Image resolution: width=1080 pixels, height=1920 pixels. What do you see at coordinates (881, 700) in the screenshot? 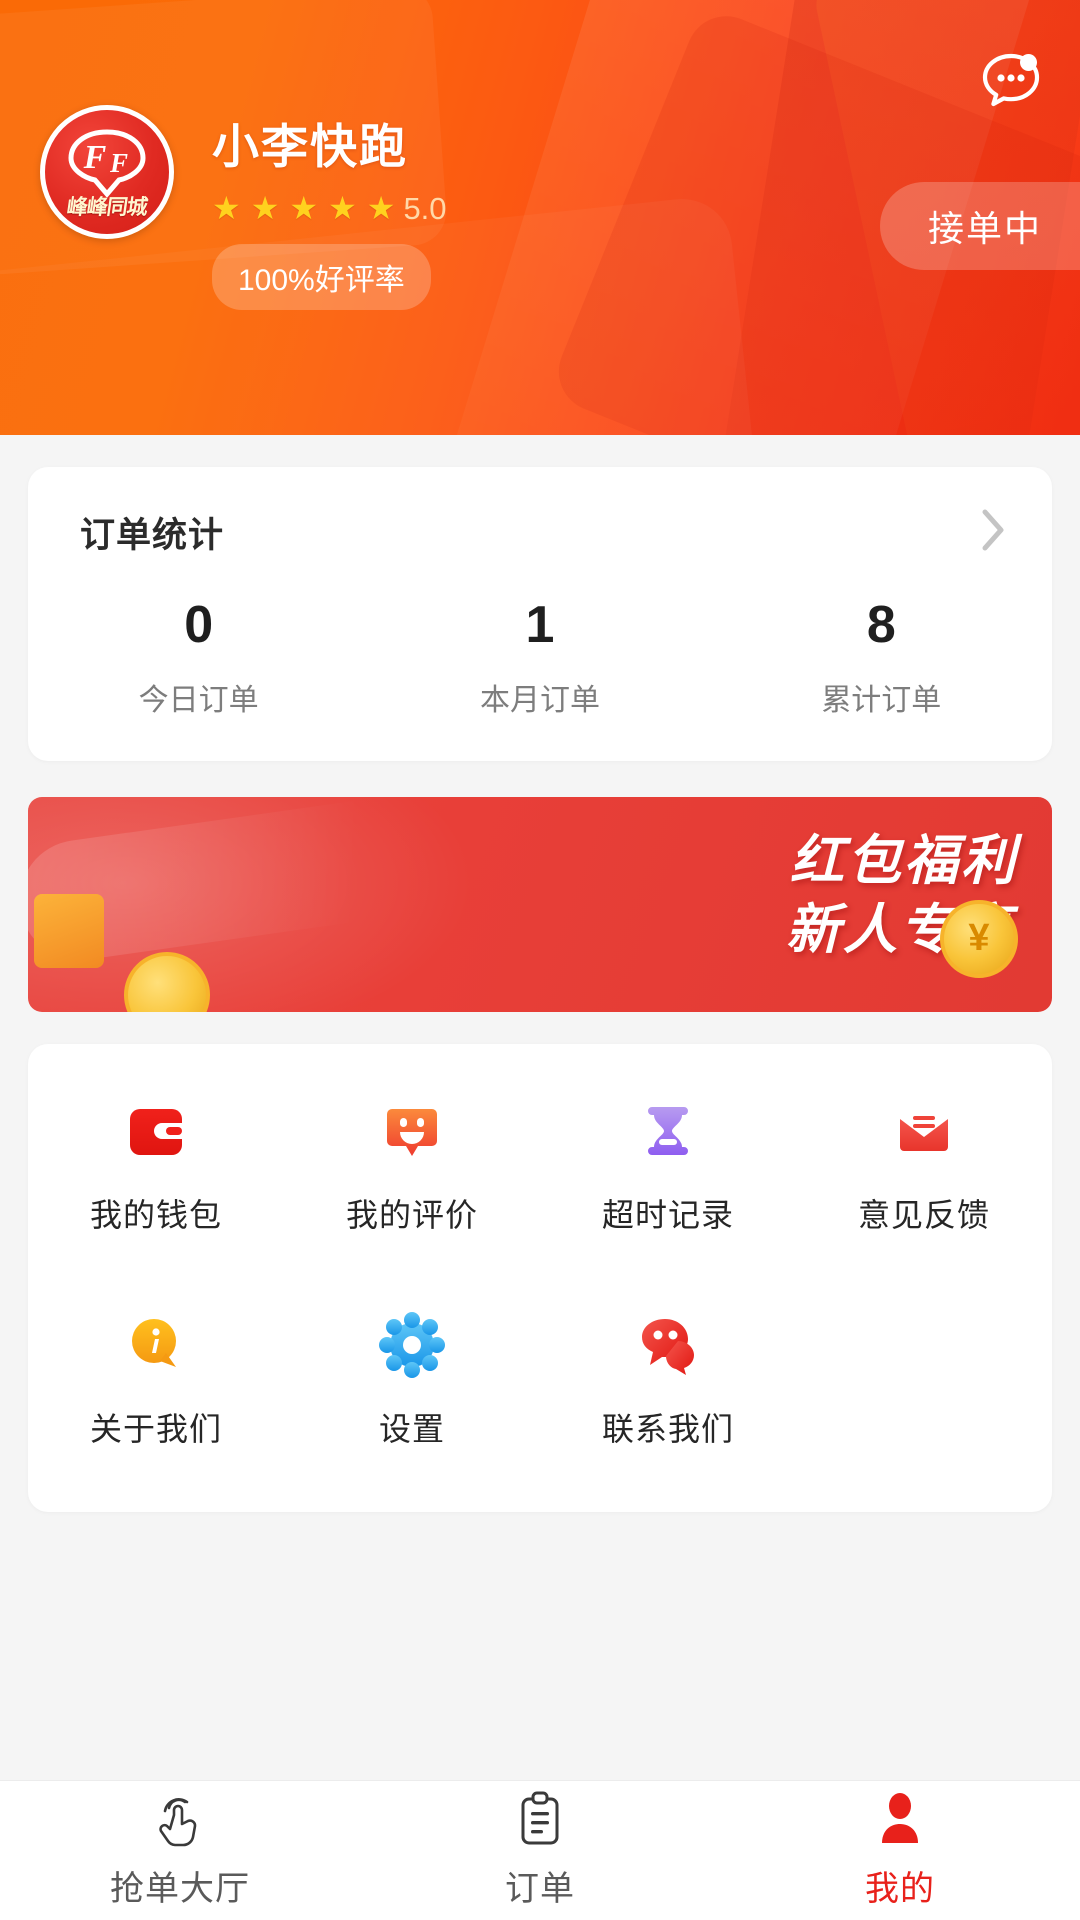
I see `stat-label: 累计订单` at bounding box center [881, 700].